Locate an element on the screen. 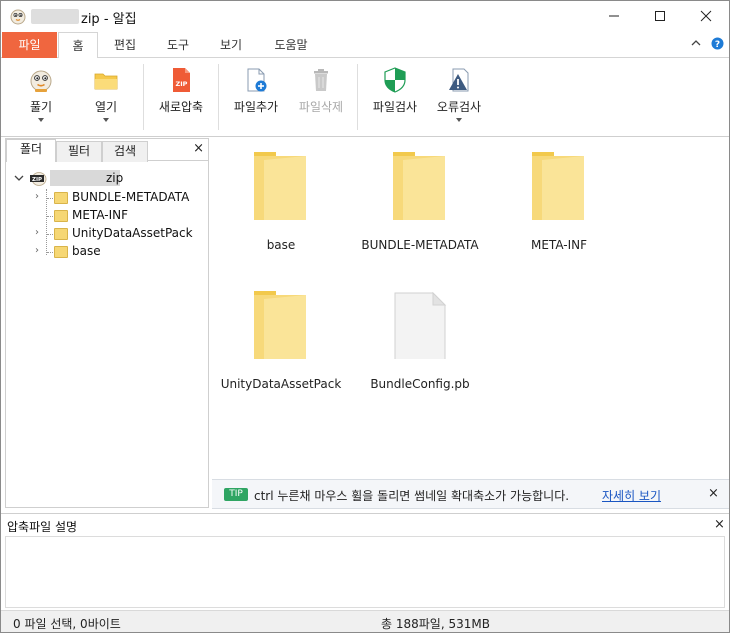 The image size is (730, 633). extract-icon is located at coordinates (41, 81).